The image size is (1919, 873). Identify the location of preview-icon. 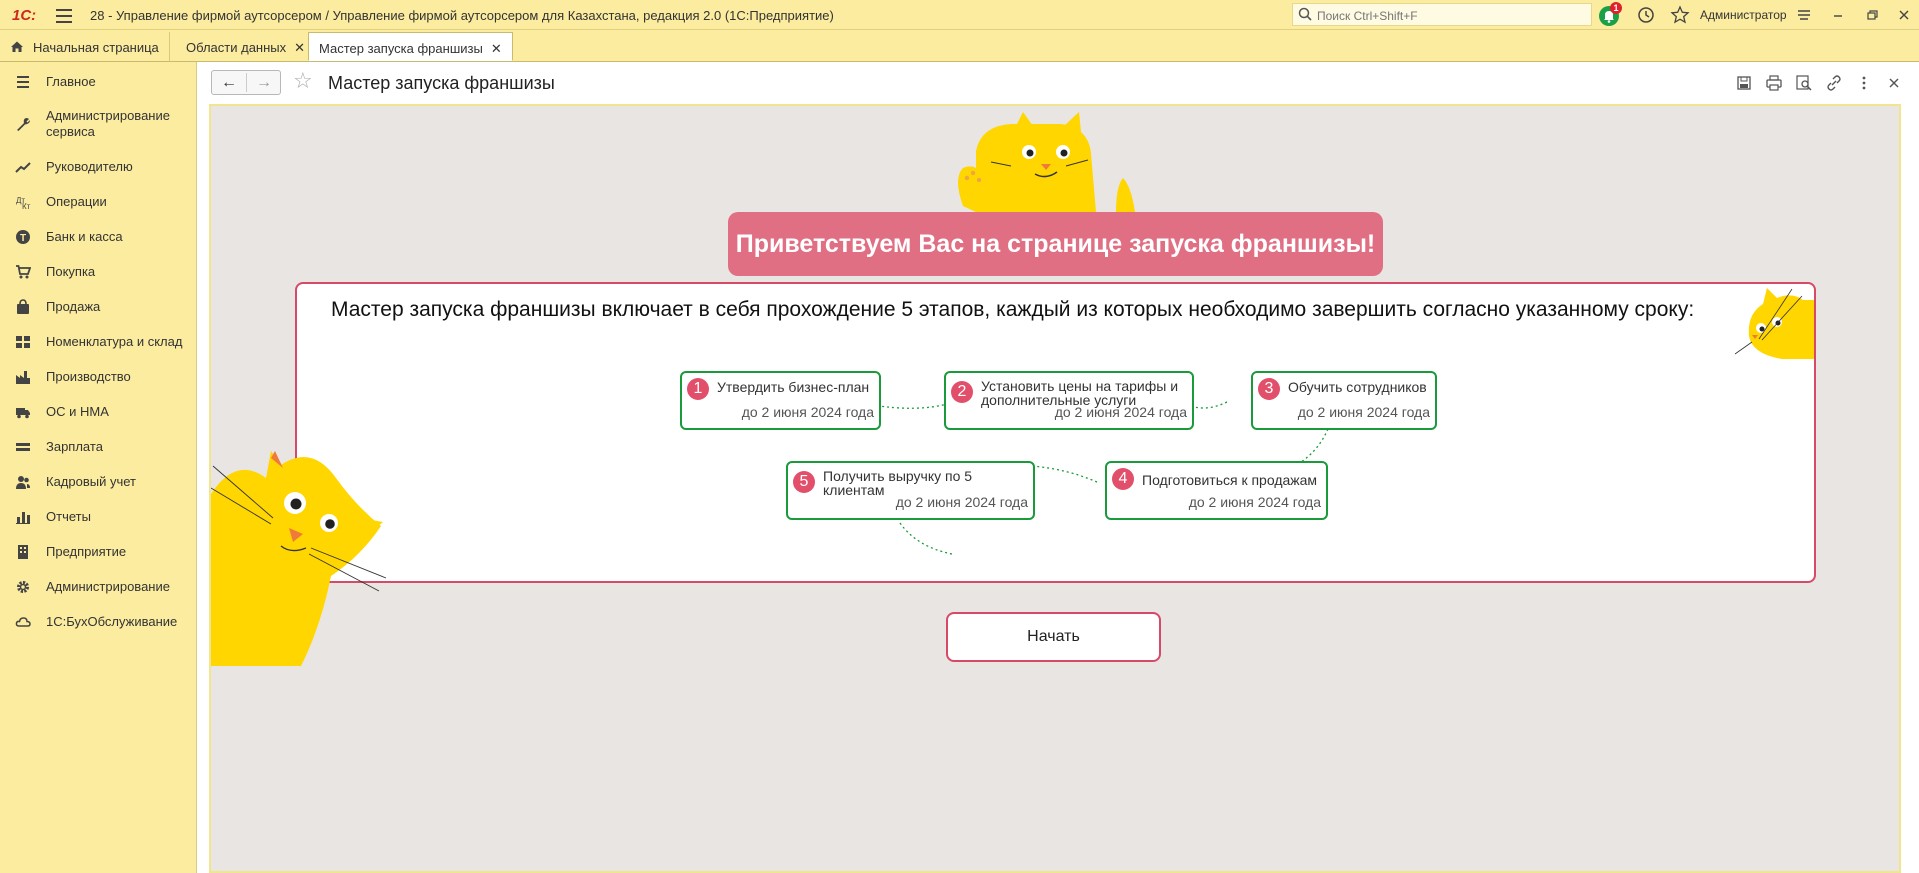
(1804, 83).